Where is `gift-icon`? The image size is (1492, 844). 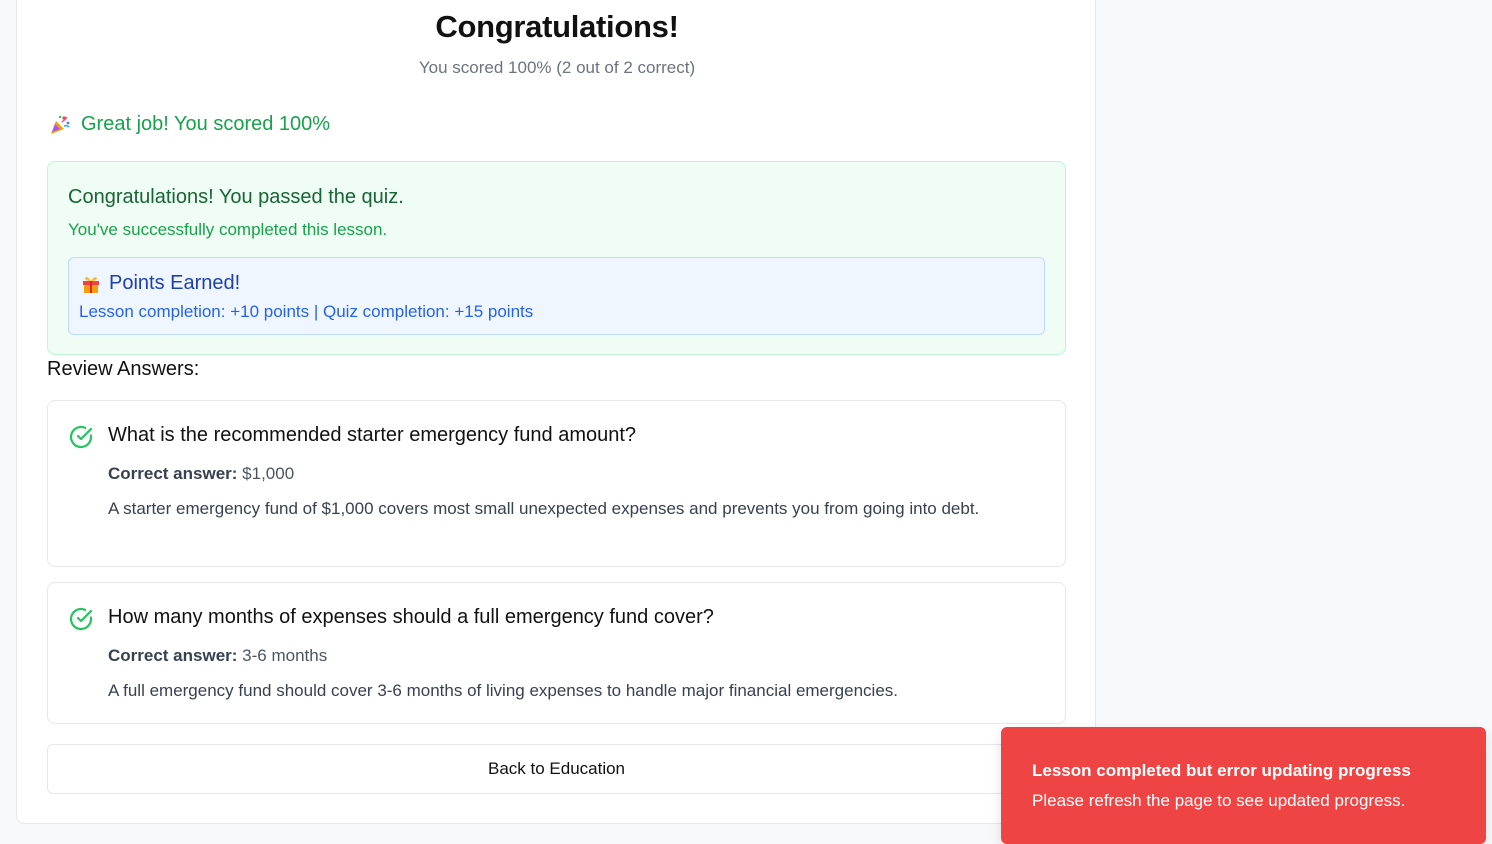
gift-icon is located at coordinates (91, 284).